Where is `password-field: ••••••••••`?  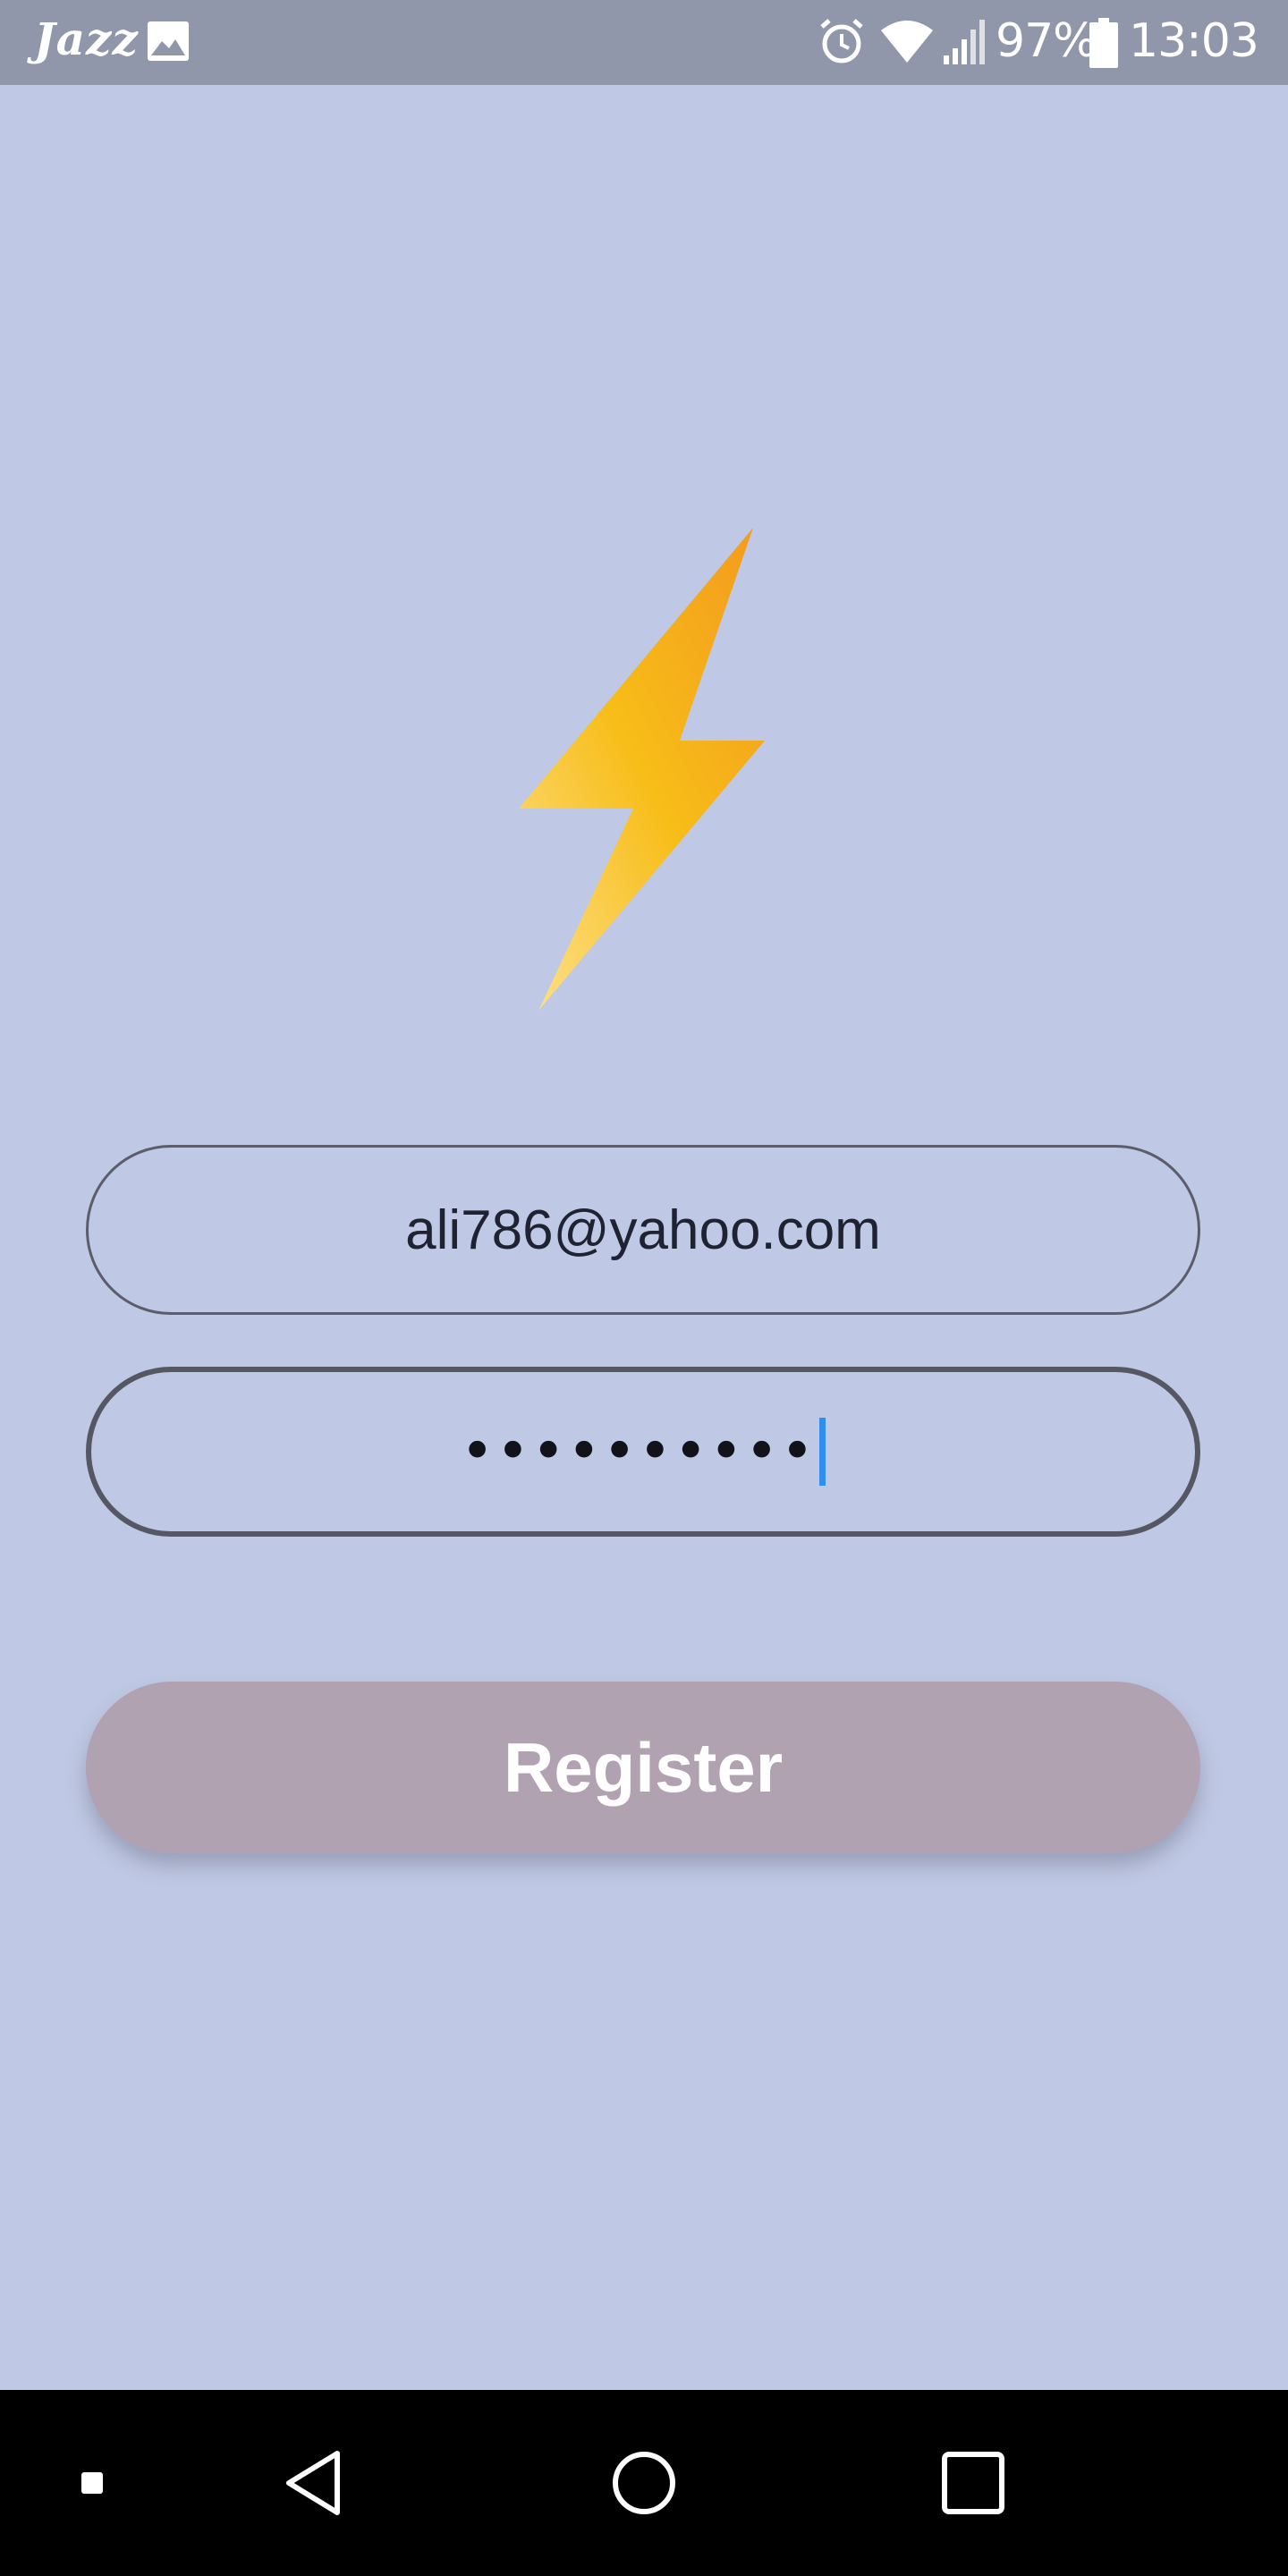
password-field: •••••••••• is located at coordinates (643, 1452).